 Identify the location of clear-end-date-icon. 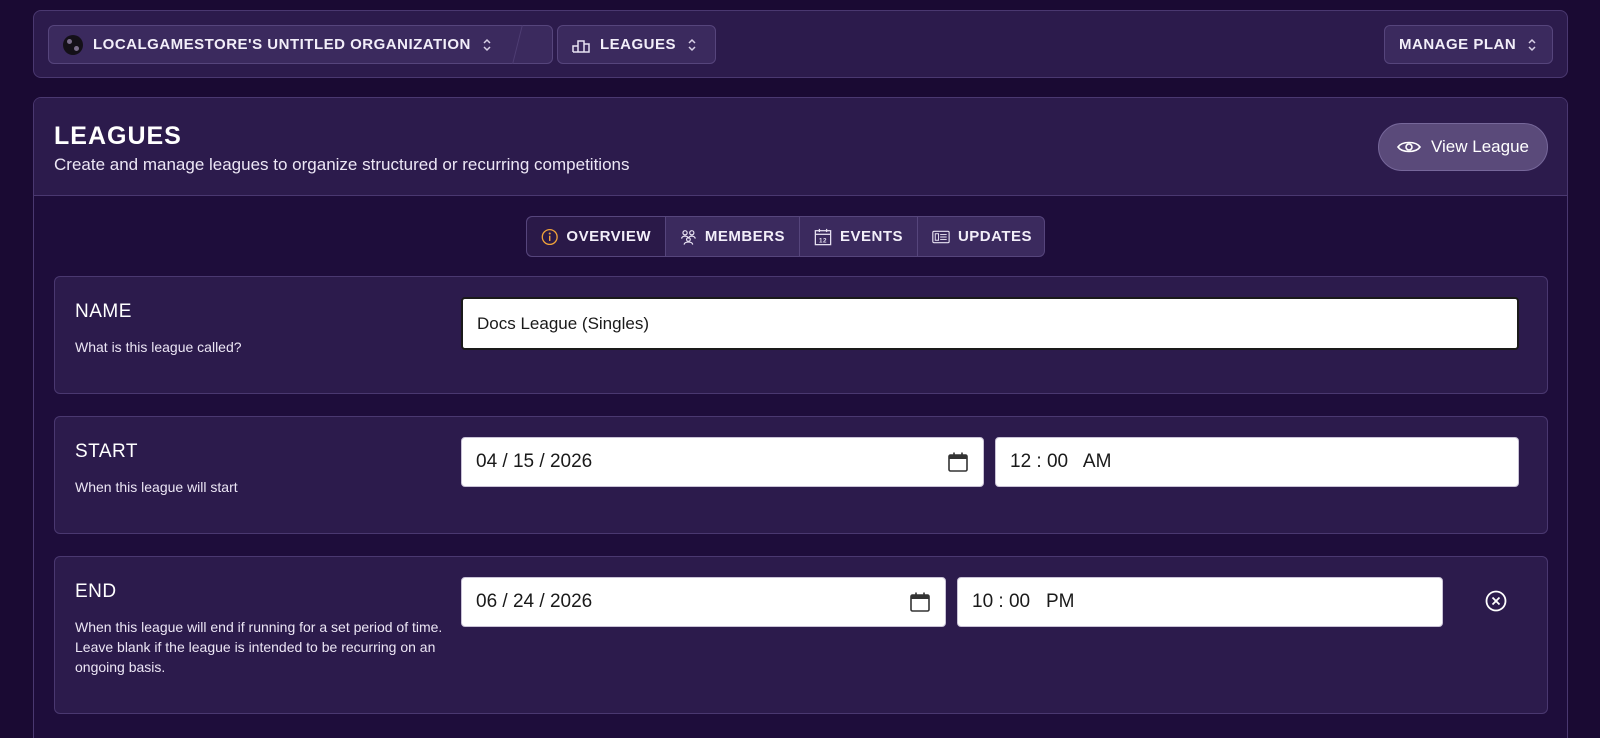
(1496, 601).